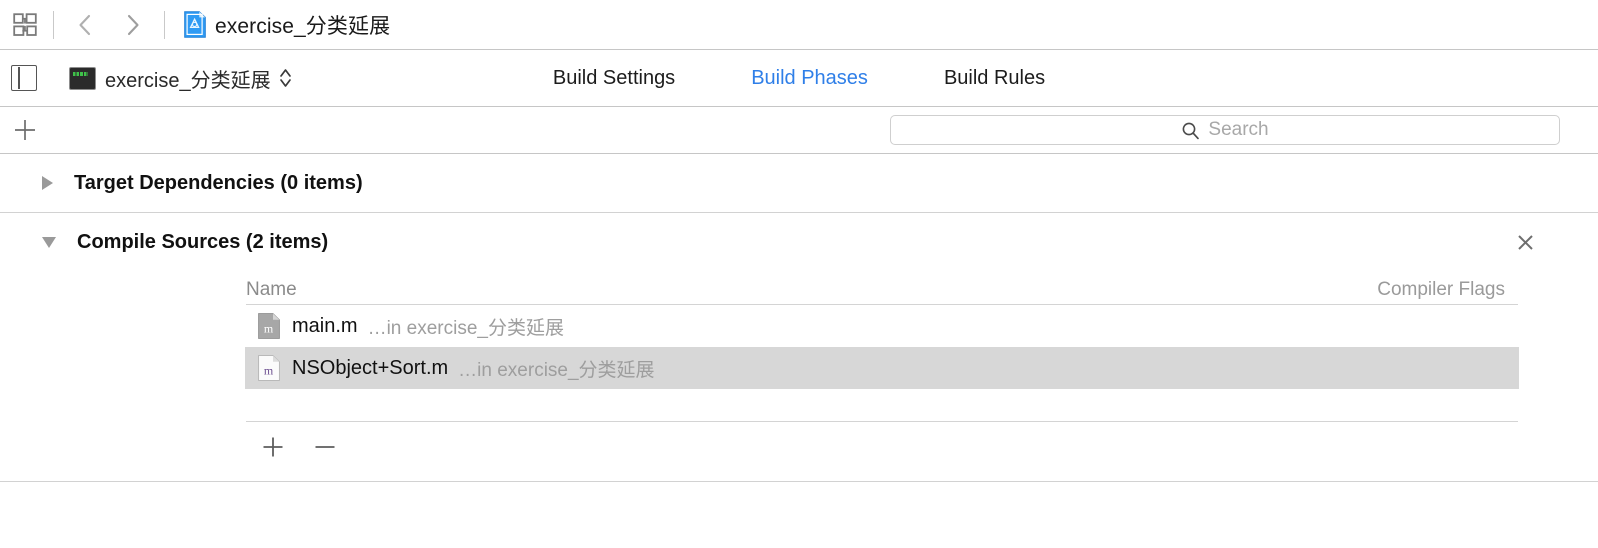 This screenshot has height=548, width=1598. I want to click on phase-toolbar: Search, so click(799, 130).